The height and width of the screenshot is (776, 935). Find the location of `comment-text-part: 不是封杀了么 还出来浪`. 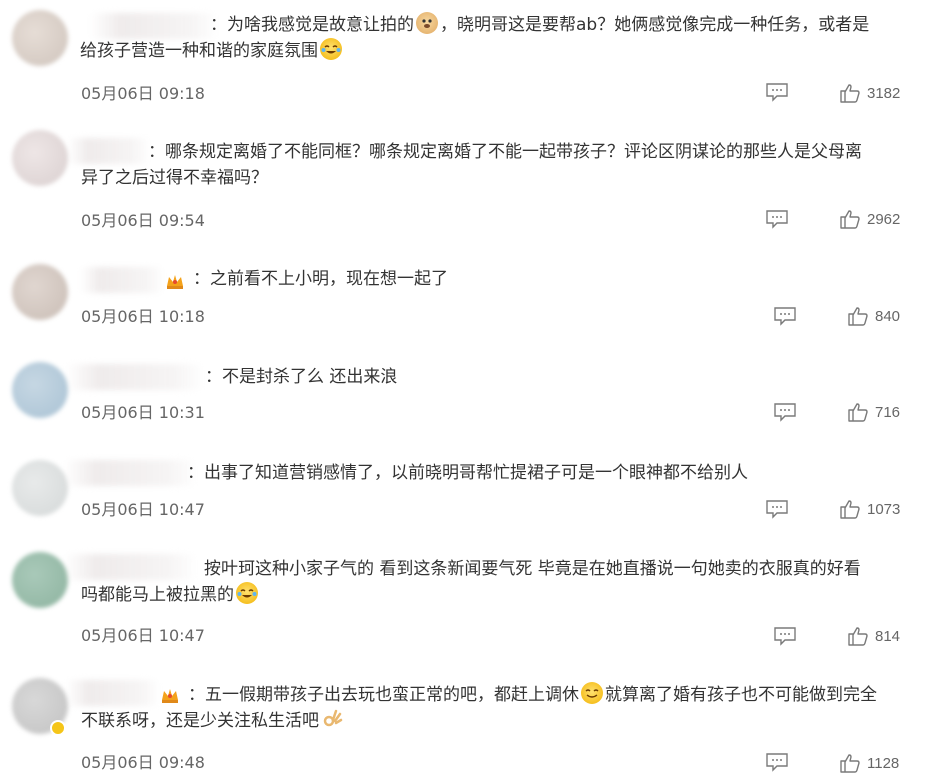

comment-text-part: 不是封杀了么 还出来浪 is located at coordinates (310, 377).